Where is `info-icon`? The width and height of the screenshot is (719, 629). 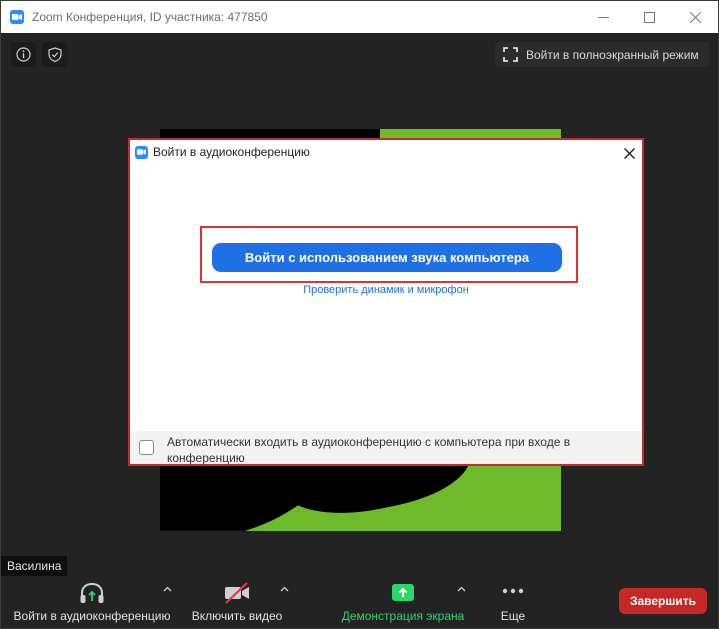 info-icon is located at coordinates (23, 54).